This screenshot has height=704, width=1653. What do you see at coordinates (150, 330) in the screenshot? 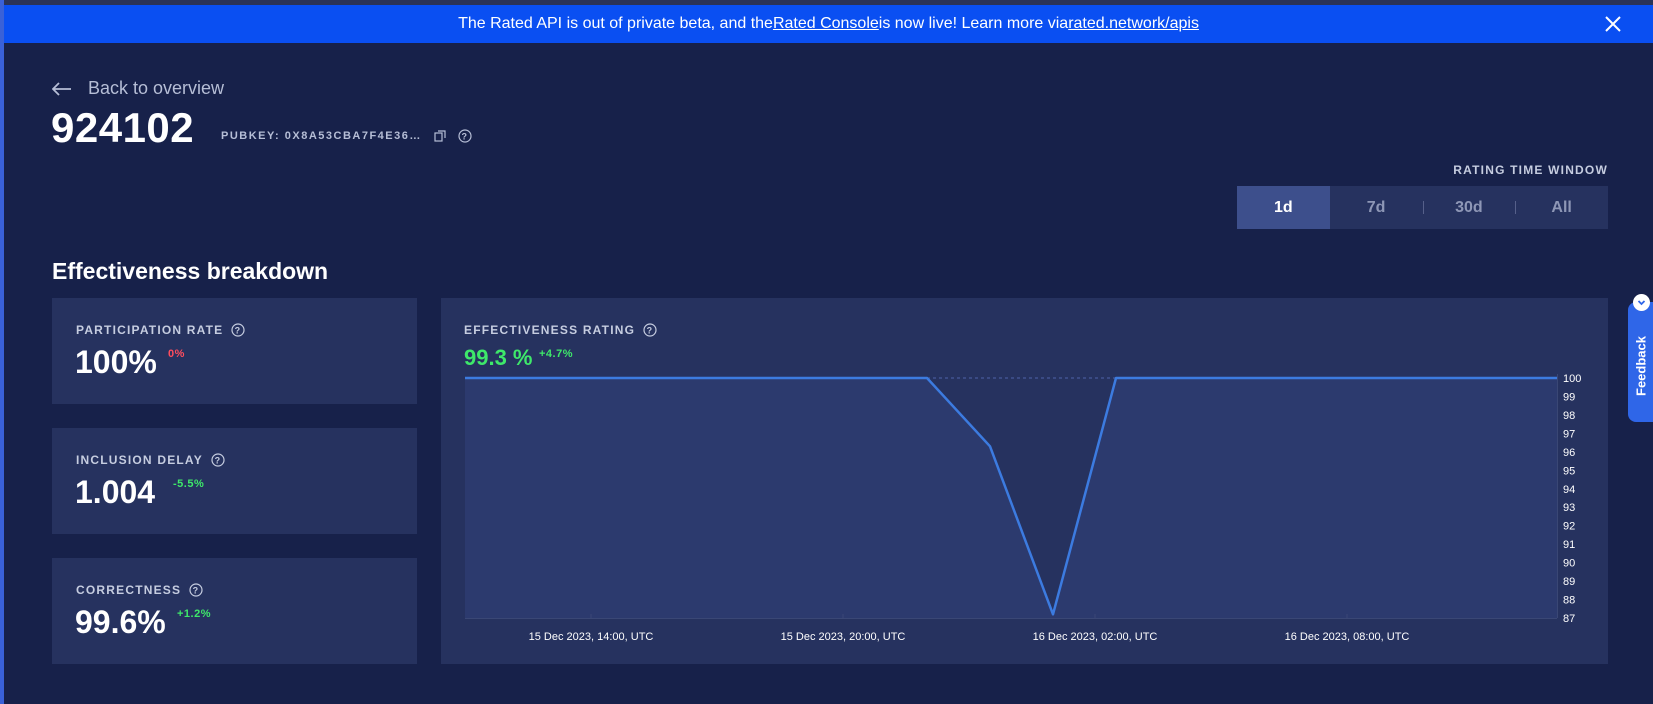
I see `metric-label-text: PARTICIPATION RATE` at bounding box center [150, 330].